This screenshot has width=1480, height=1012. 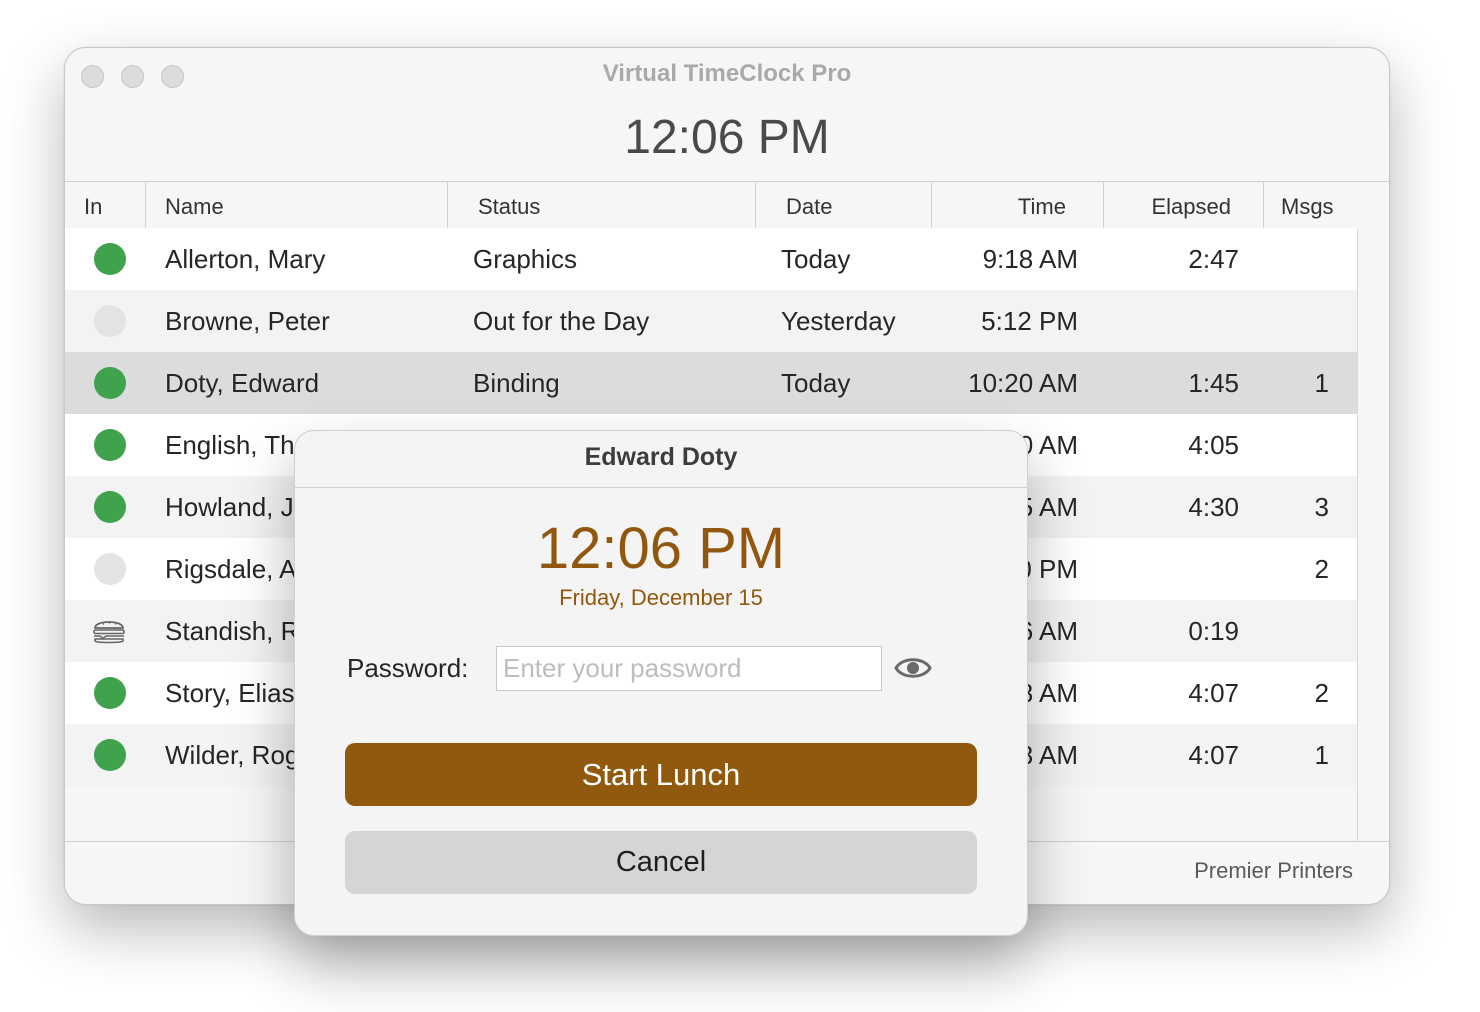 What do you see at coordinates (509, 205) in the screenshot?
I see `column-header-status: Status` at bounding box center [509, 205].